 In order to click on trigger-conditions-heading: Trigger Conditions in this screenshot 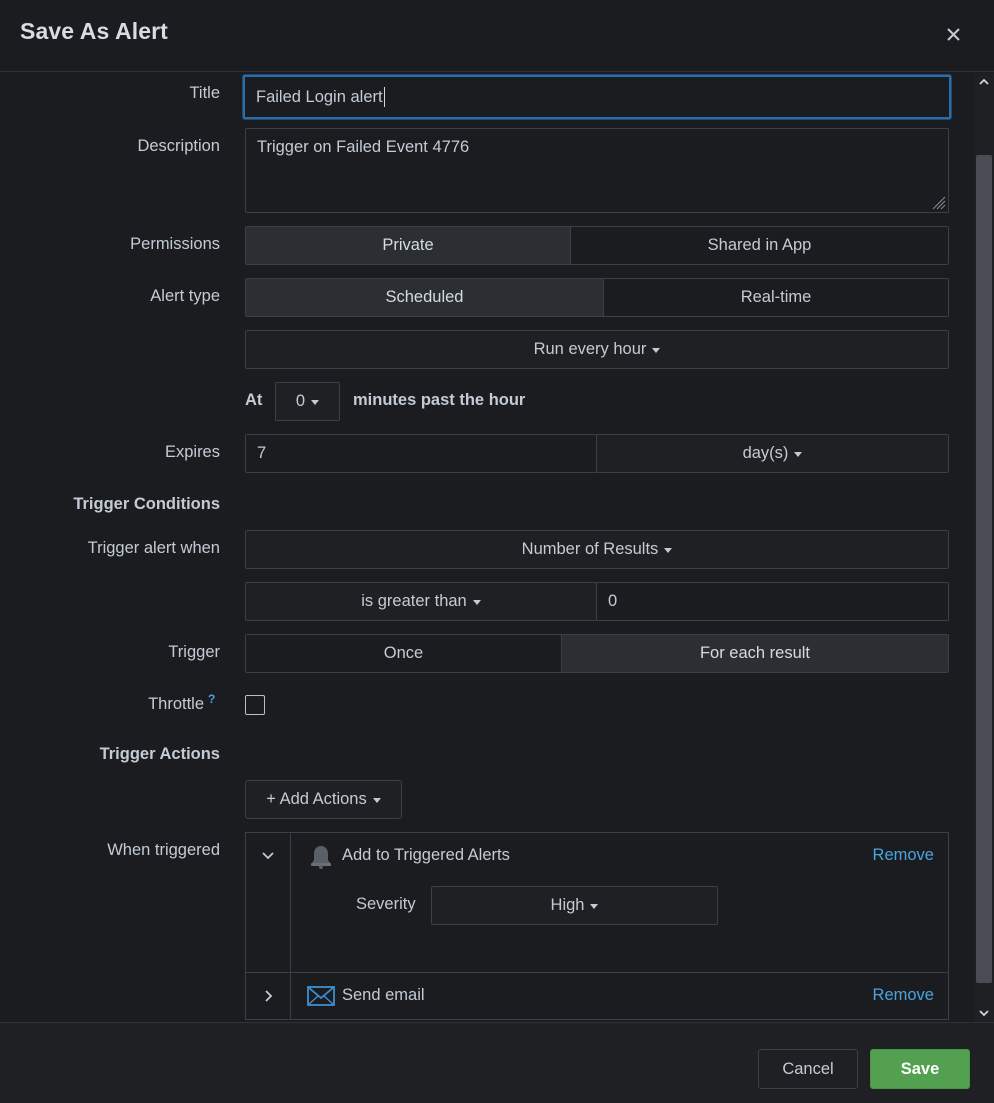, I will do `click(146, 504)`.